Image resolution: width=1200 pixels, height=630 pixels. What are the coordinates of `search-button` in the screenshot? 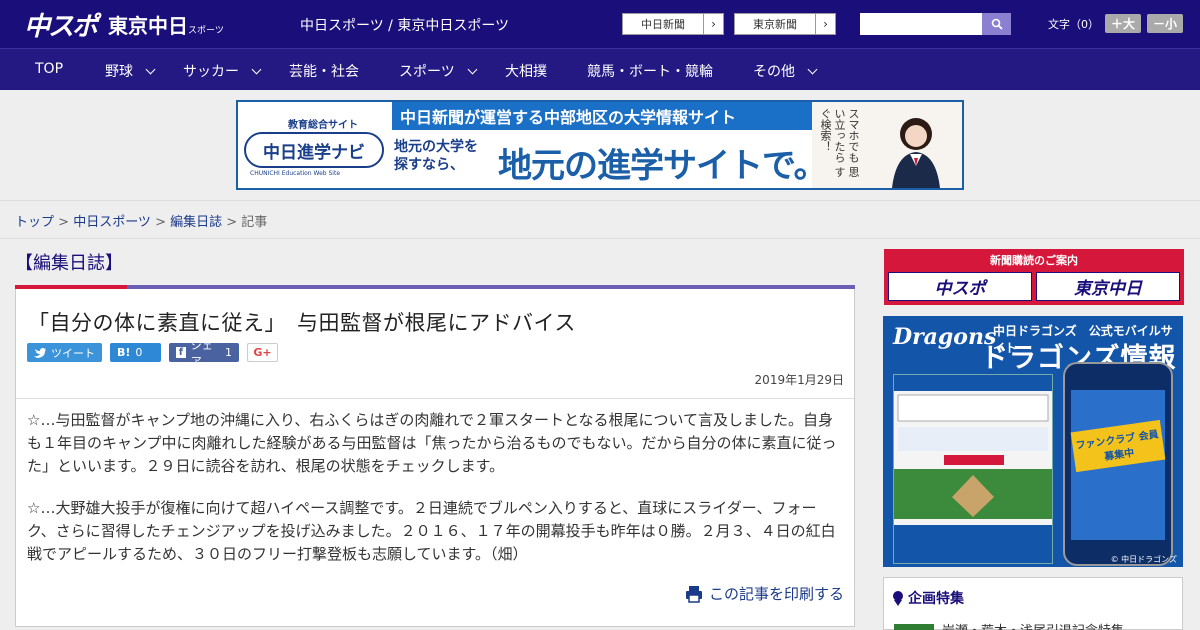 It's located at (996, 24).